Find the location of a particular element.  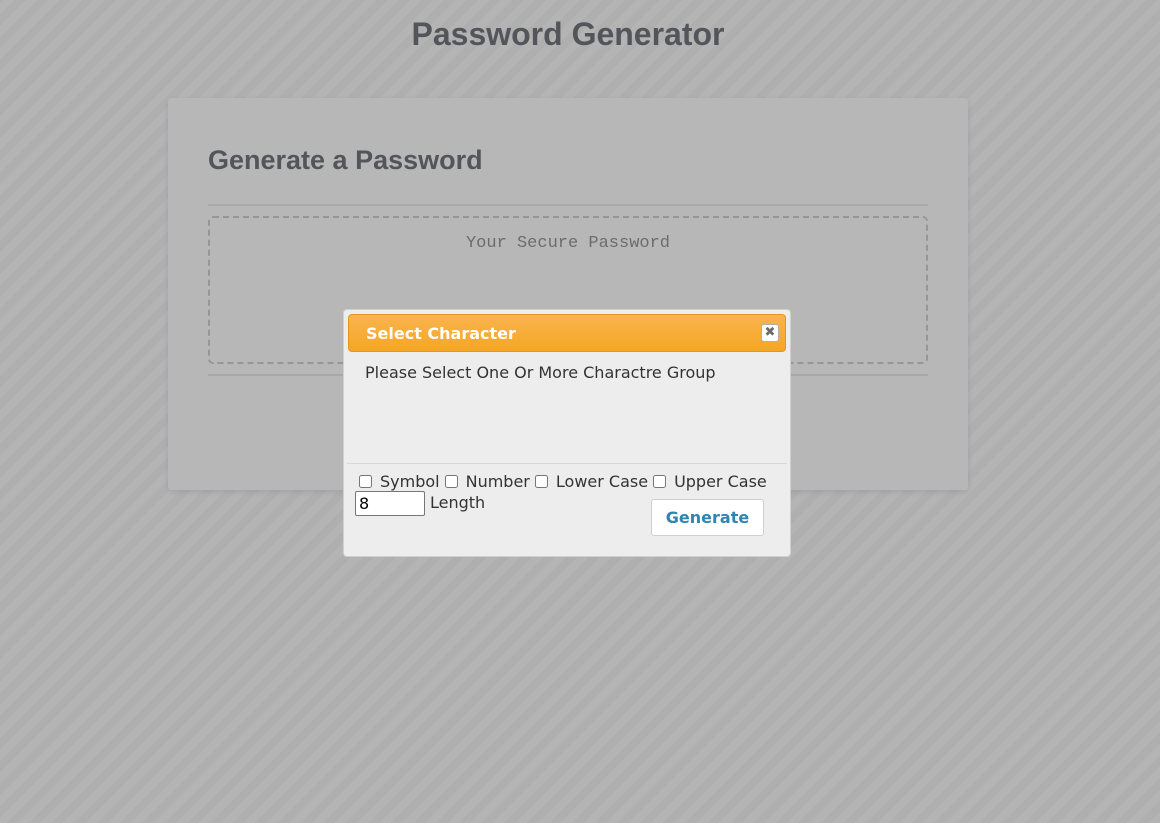

close-icon: ✖ is located at coordinates (770, 333).